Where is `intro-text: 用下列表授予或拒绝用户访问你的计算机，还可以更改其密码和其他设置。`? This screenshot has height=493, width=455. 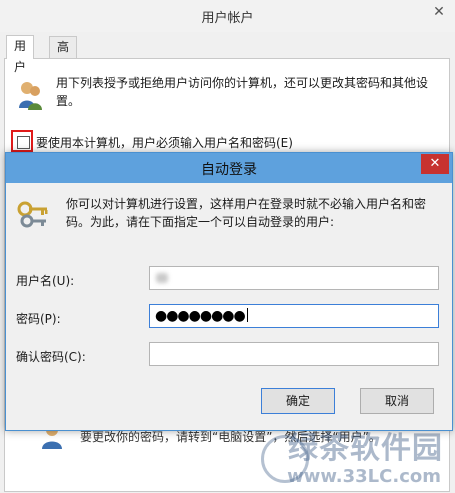 intro-text: 用下列表授予或拒绝用户访问你的计算机，还可以更改其密码和其他设置。 is located at coordinates (242, 92).